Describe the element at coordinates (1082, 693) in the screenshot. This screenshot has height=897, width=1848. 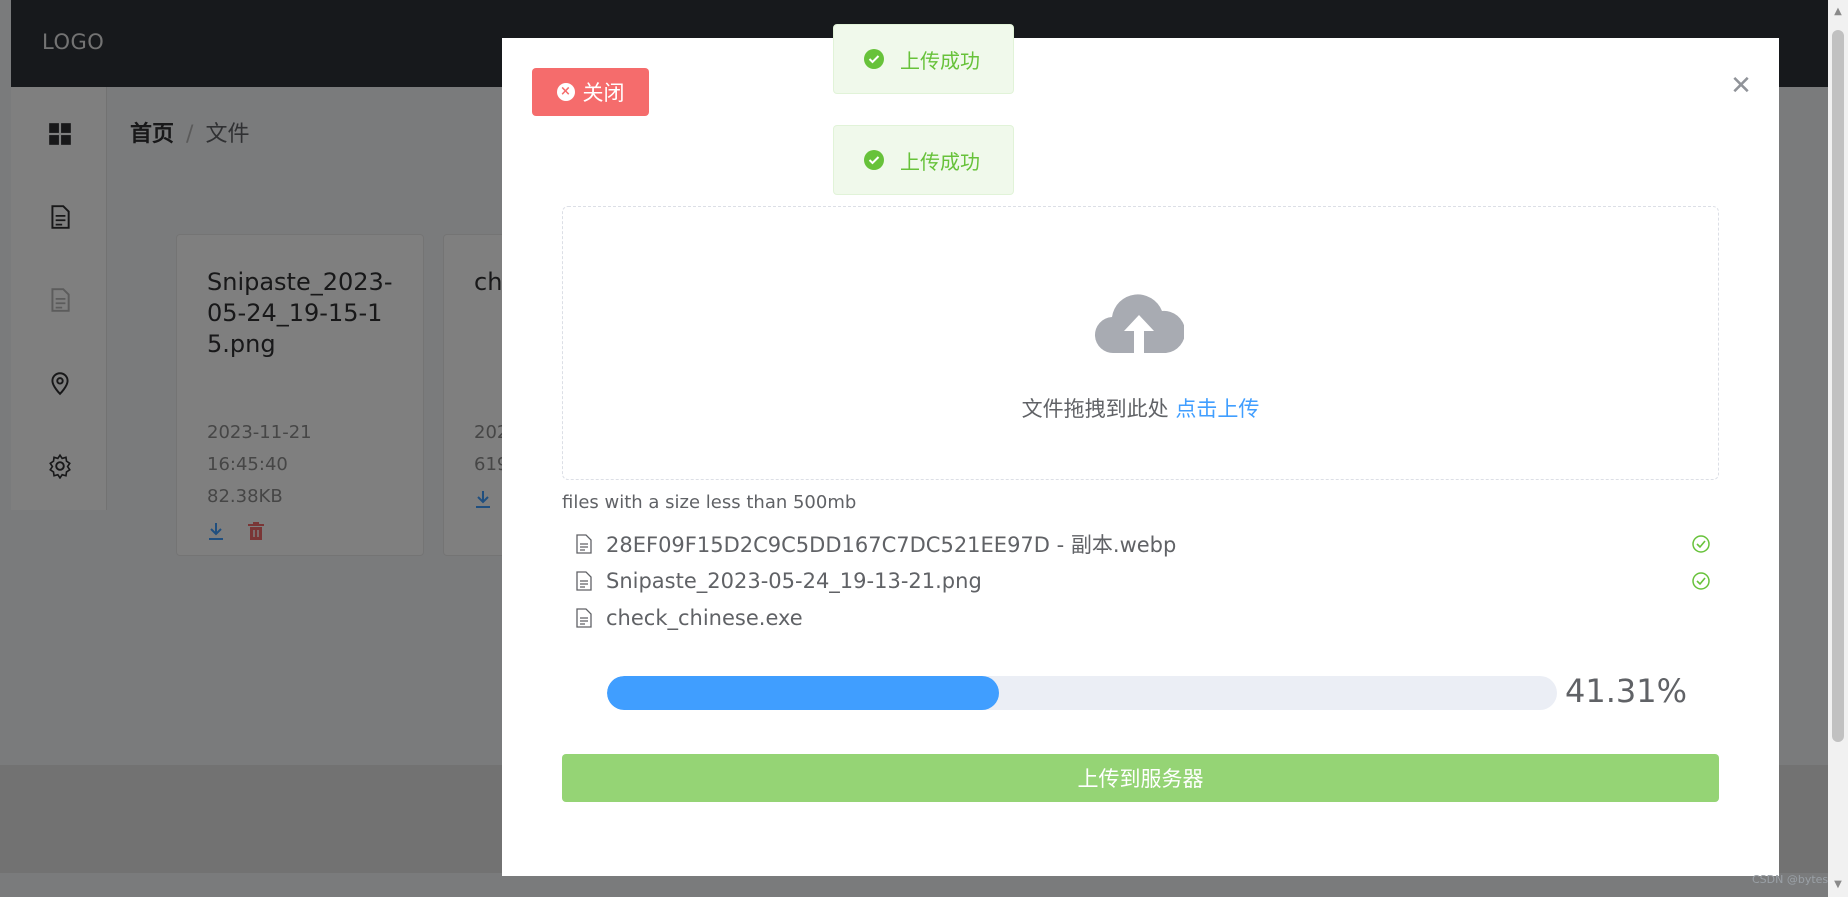
I see `upload-progress-bar` at that location.